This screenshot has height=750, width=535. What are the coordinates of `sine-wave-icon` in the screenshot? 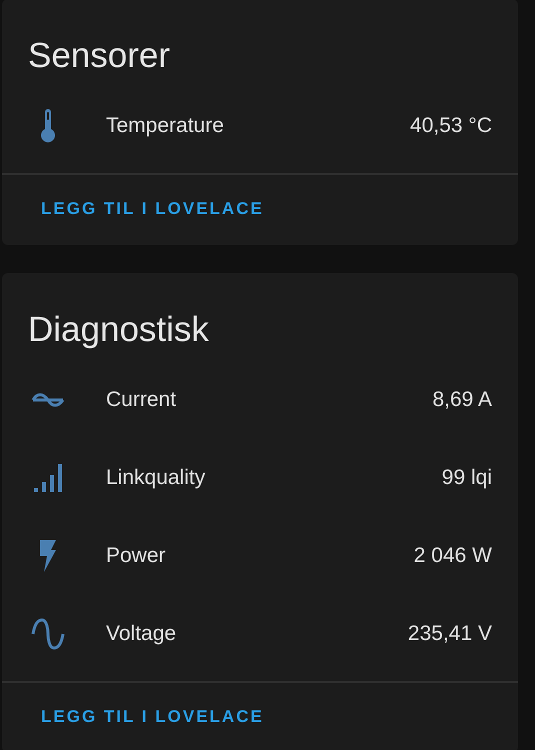 It's located at (48, 634).